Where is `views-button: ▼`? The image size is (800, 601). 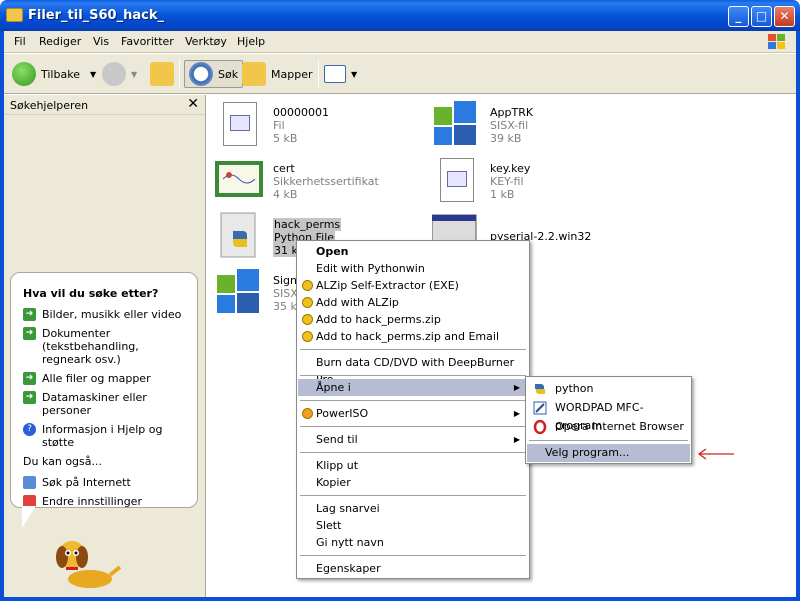 views-button: ▼ is located at coordinates (340, 74).